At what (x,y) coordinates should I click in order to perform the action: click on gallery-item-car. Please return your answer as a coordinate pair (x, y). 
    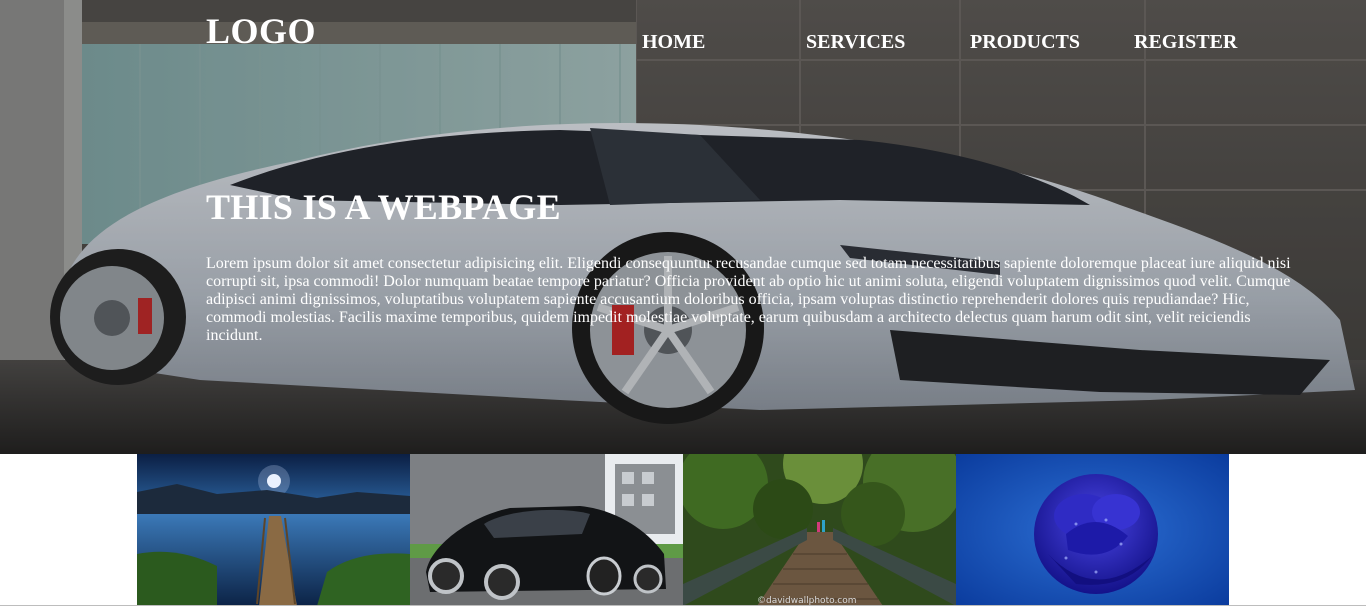
    Looking at the image, I should click on (546, 530).